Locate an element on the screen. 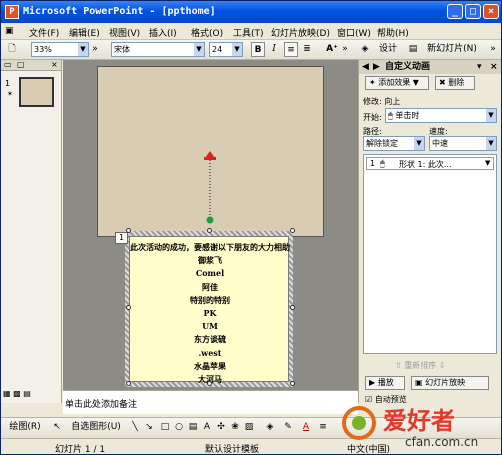  motion-path-end-marker is located at coordinates (210, 158).